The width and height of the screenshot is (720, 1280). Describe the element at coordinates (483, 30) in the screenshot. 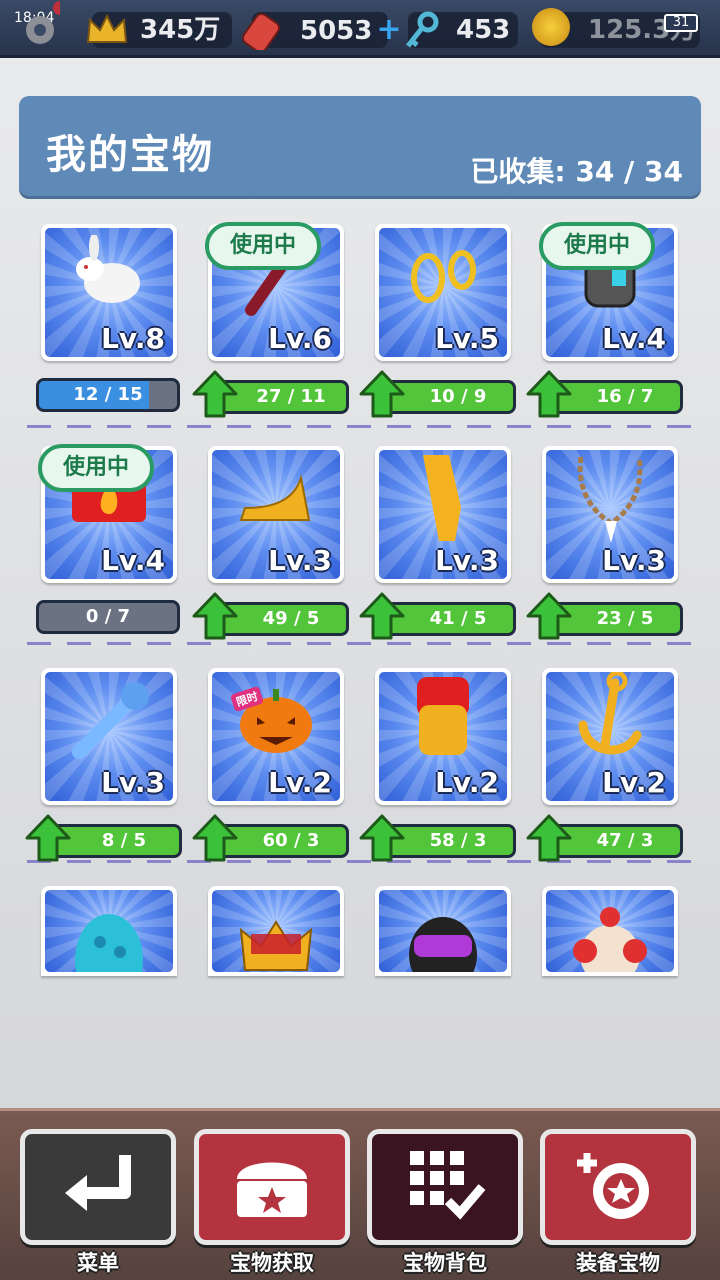

I see `key-count: 453` at that location.